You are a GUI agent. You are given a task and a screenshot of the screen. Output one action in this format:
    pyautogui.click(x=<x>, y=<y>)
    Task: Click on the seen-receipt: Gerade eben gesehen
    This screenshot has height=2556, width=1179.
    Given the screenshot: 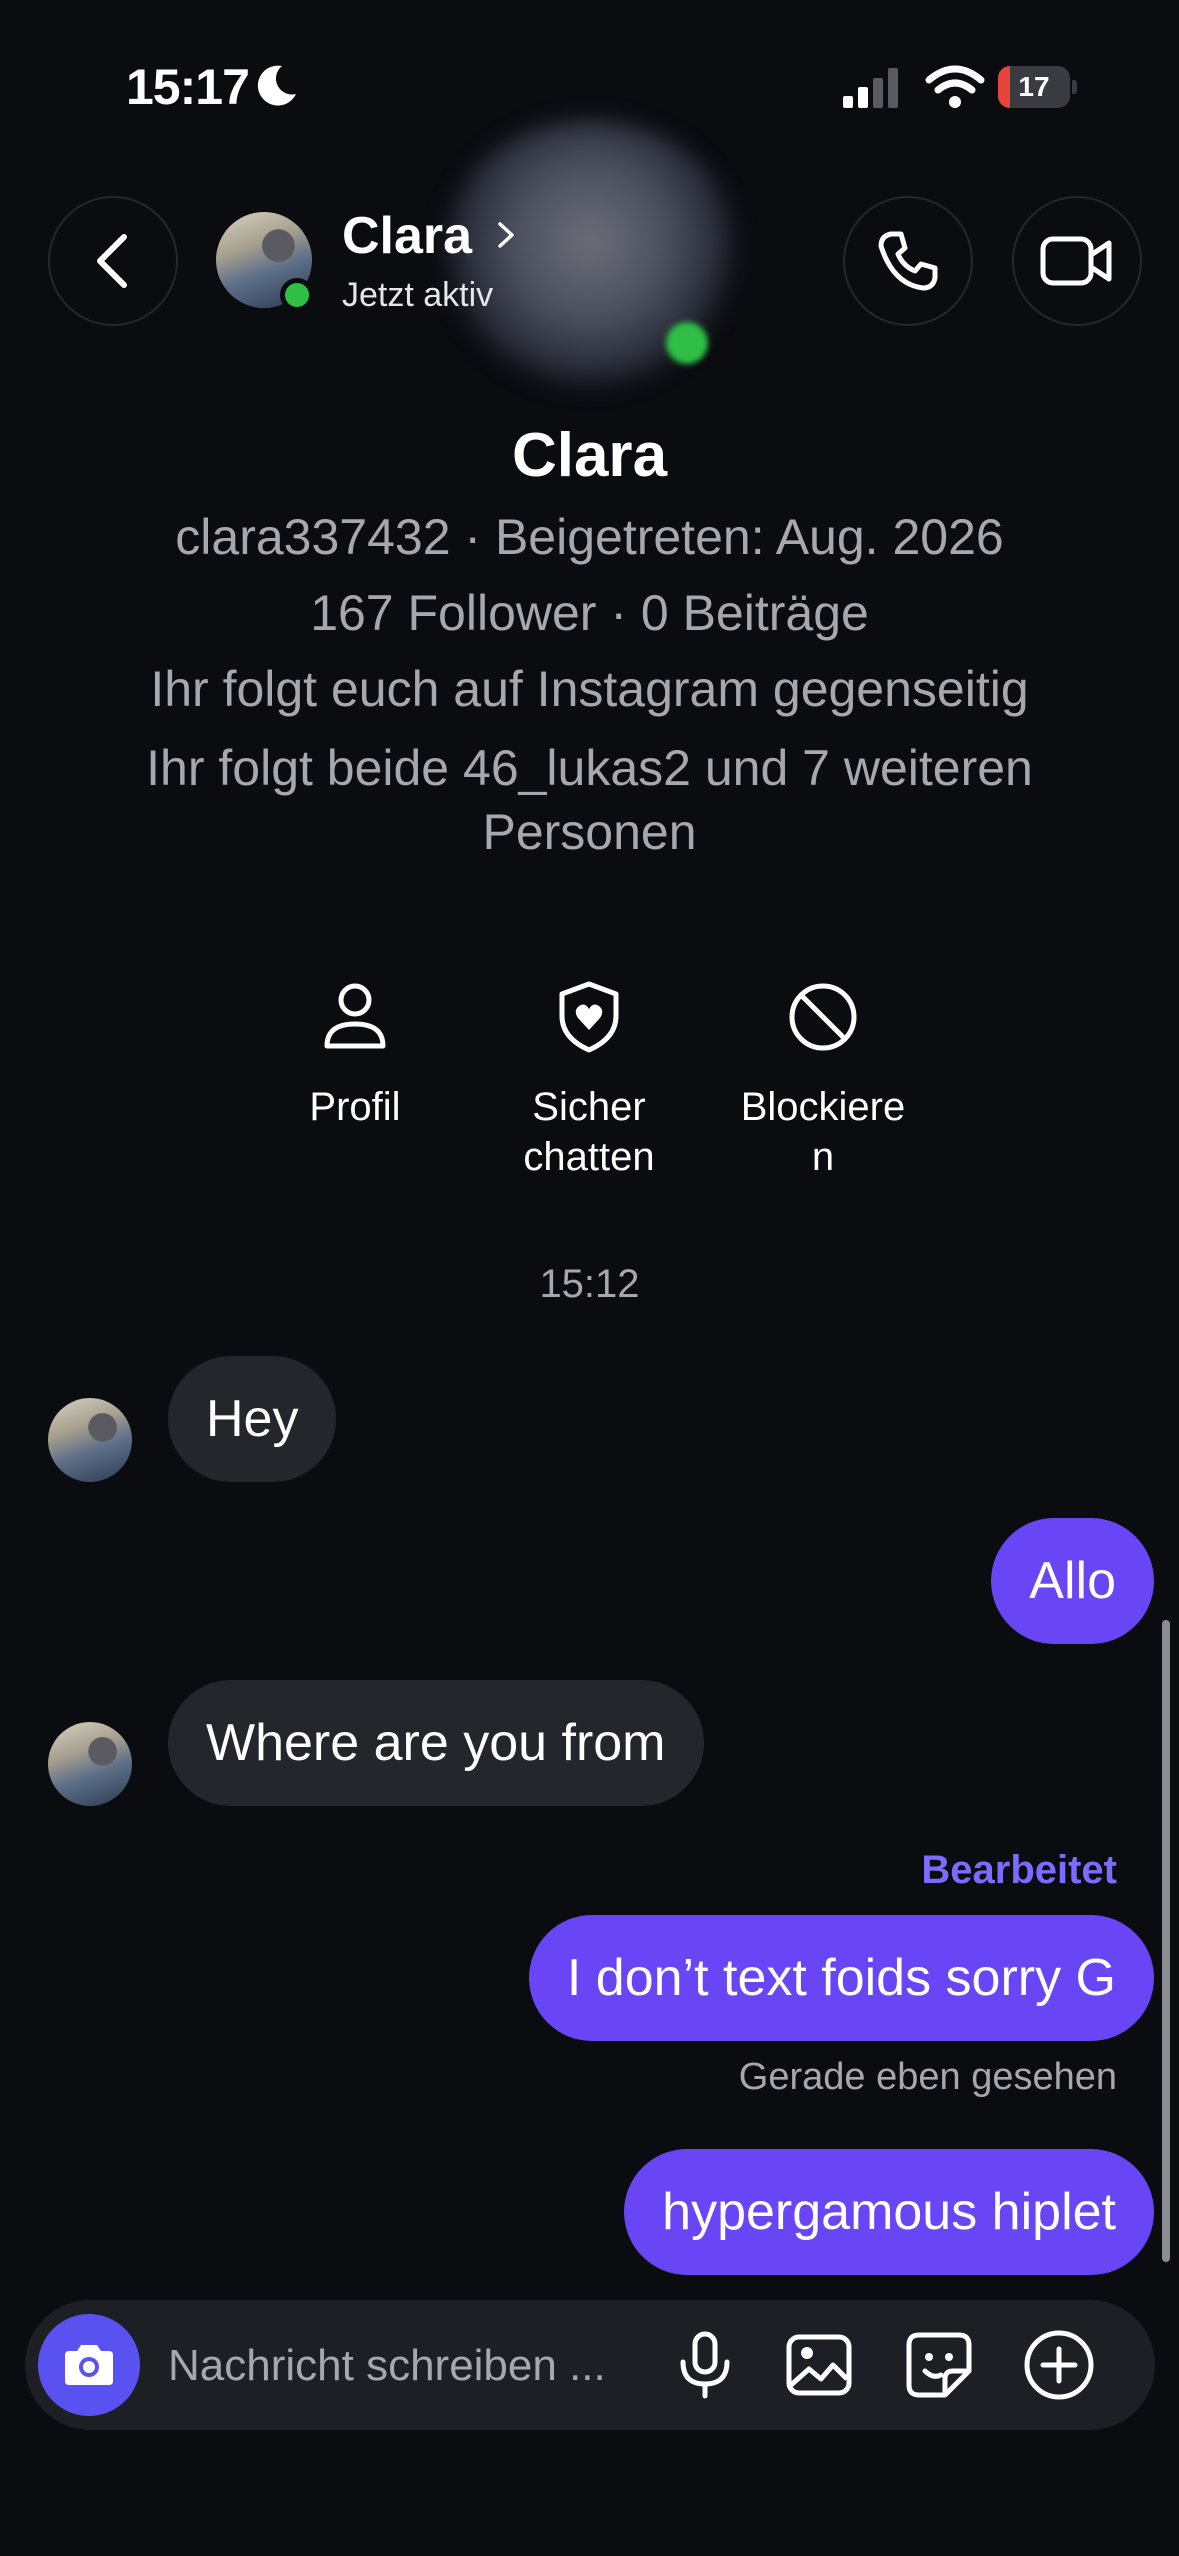 What is the action you would take?
    pyautogui.click(x=927, y=2077)
    